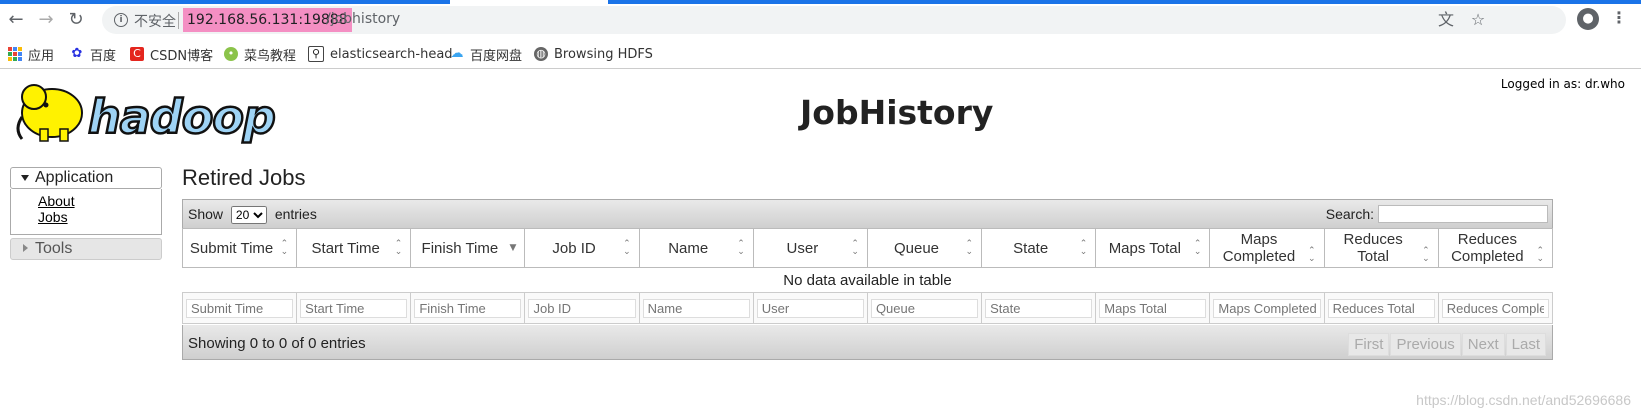 The height and width of the screenshot is (416, 1641). I want to click on bookmark-browsing-hdfs: ◍ Browsing HDFS, so click(593, 54).